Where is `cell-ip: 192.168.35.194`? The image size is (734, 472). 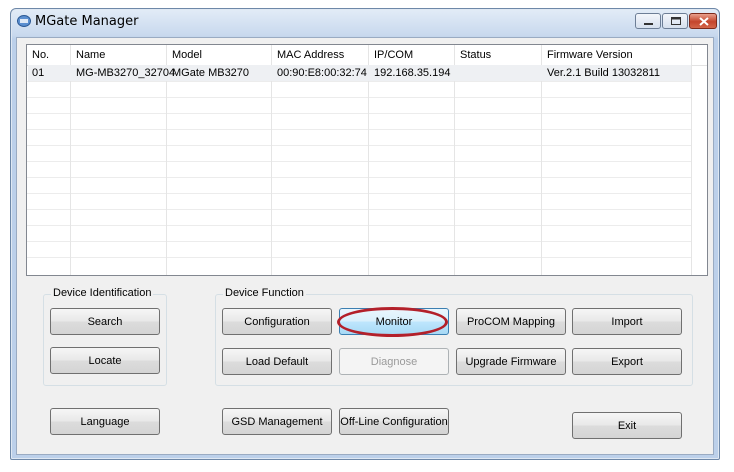
cell-ip: 192.168.35.194 is located at coordinates (412, 73).